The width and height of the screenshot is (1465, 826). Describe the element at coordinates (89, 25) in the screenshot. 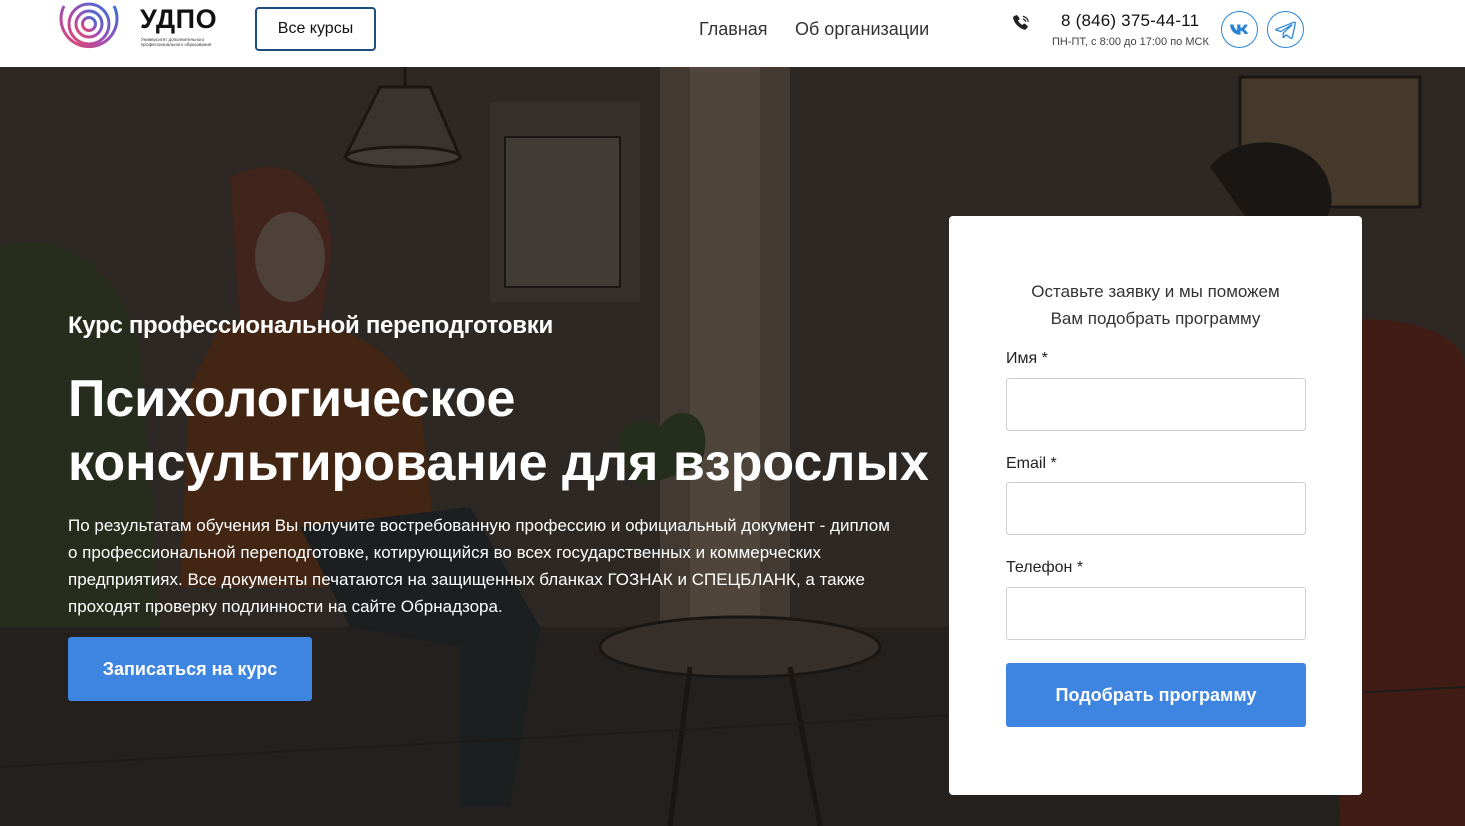

I see `logo-rings-icon` at that location.